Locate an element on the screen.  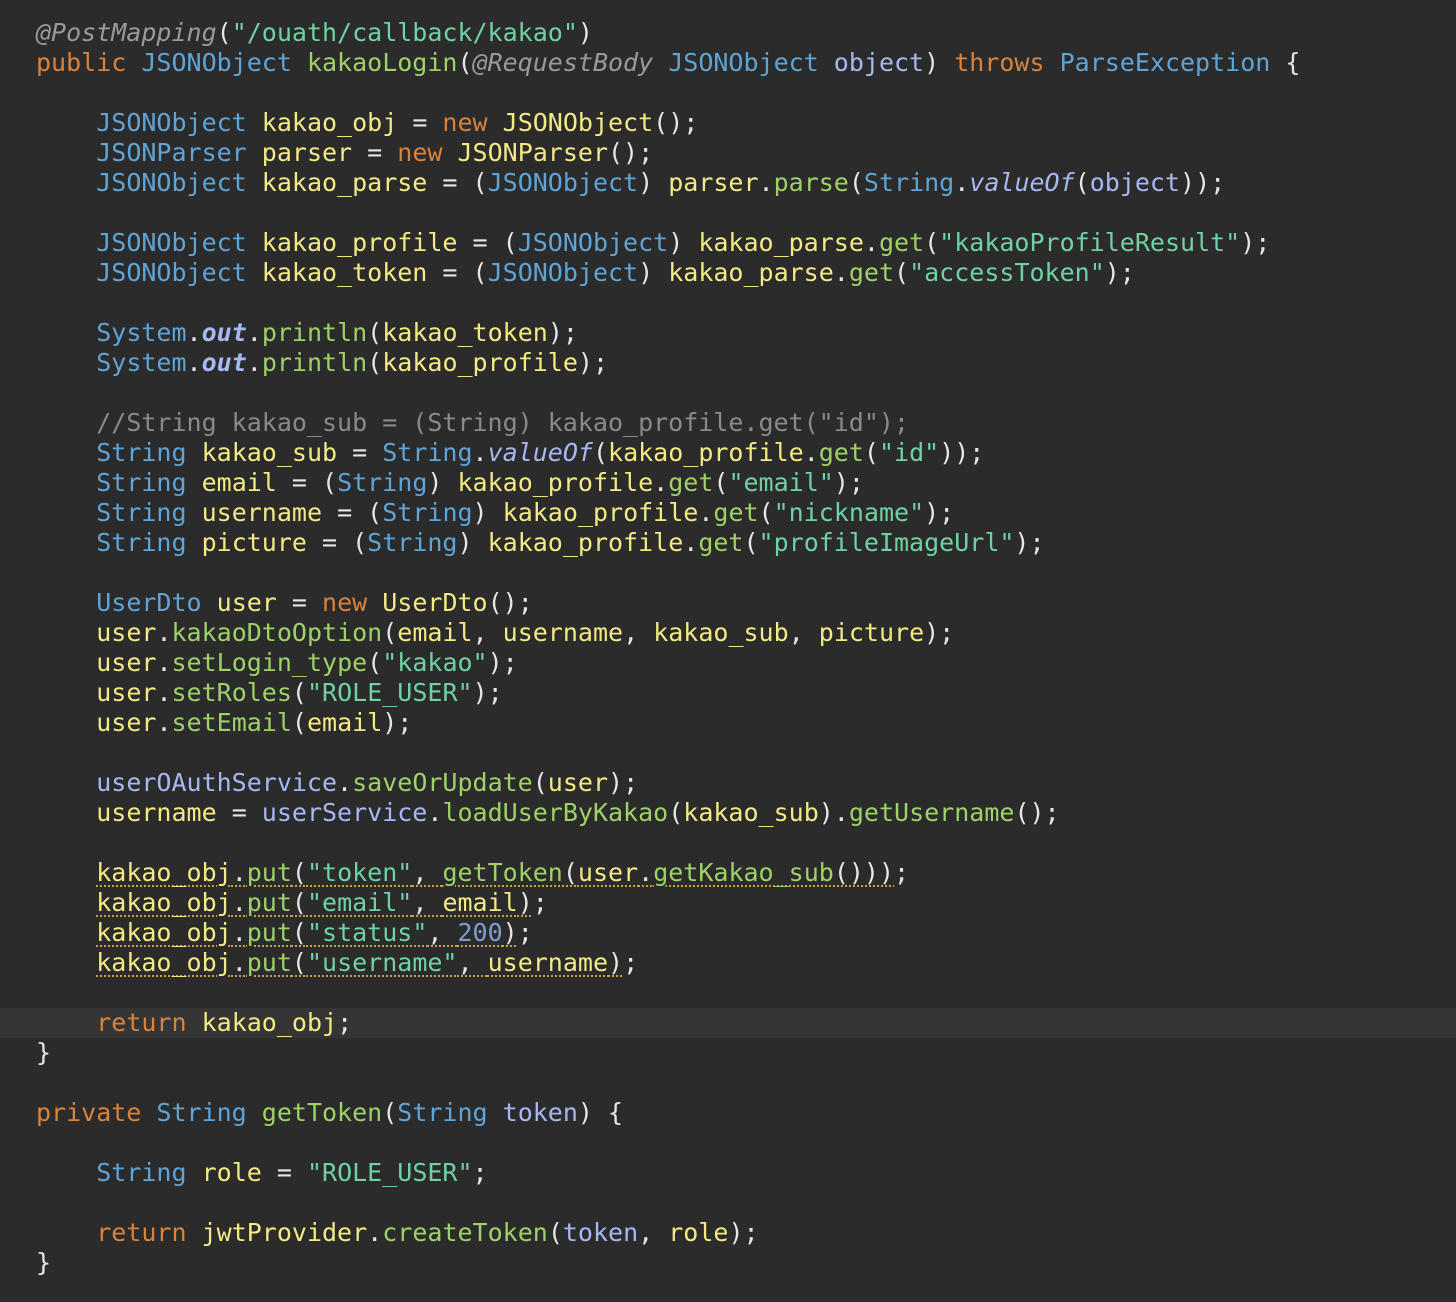
code-line: kakao_obj.put("status", 200); is located at coordinates (728, 933).